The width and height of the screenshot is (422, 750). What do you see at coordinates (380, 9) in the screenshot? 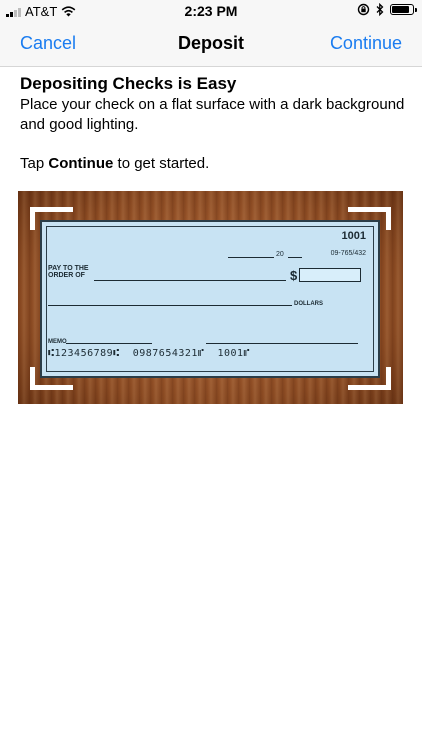
I see `bluetooth-icon` at bounding box center [380, 9].